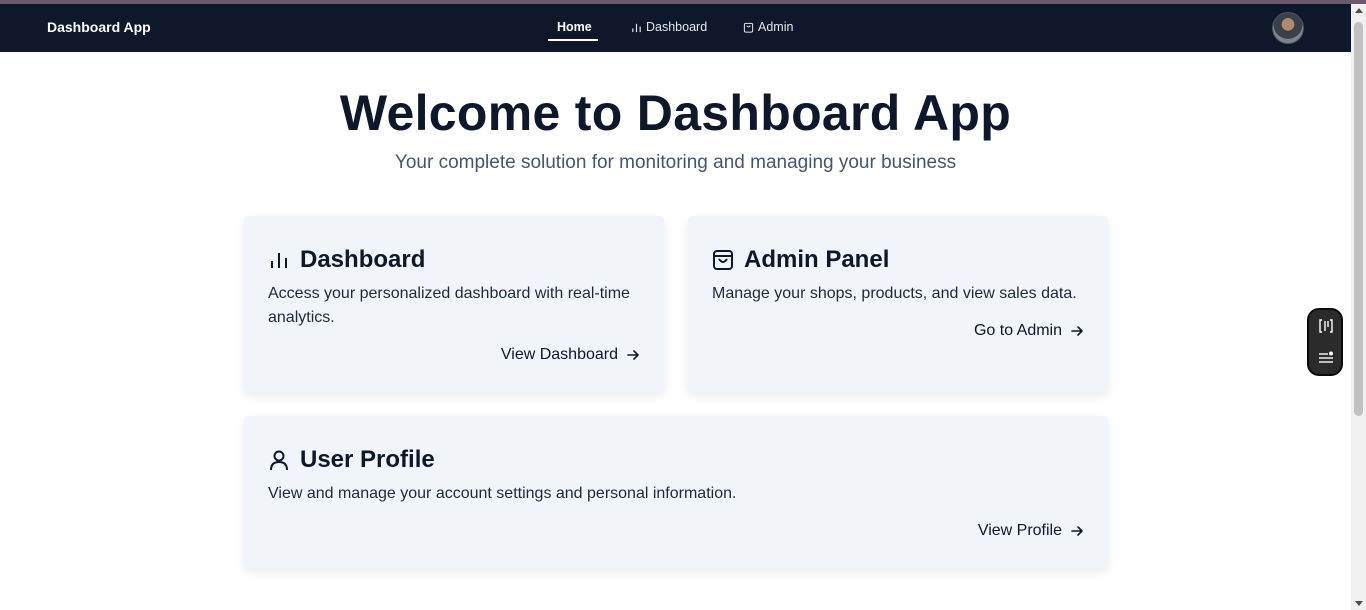 The height and width of the screenshot is (610, 1366). What do you see at coordinates (1326, 358) in the screenshot?
I see `list-settings-icon` at bounding box center [1326, 358].